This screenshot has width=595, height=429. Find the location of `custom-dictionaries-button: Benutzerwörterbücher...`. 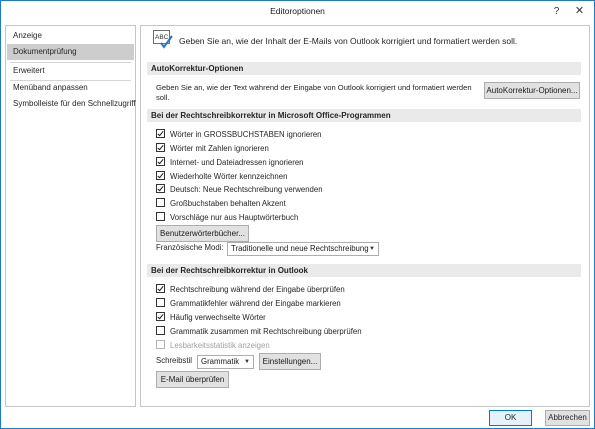

custom-dictionaries-button: Benutzerwörterbücher... is located at coordinates (202, 233).